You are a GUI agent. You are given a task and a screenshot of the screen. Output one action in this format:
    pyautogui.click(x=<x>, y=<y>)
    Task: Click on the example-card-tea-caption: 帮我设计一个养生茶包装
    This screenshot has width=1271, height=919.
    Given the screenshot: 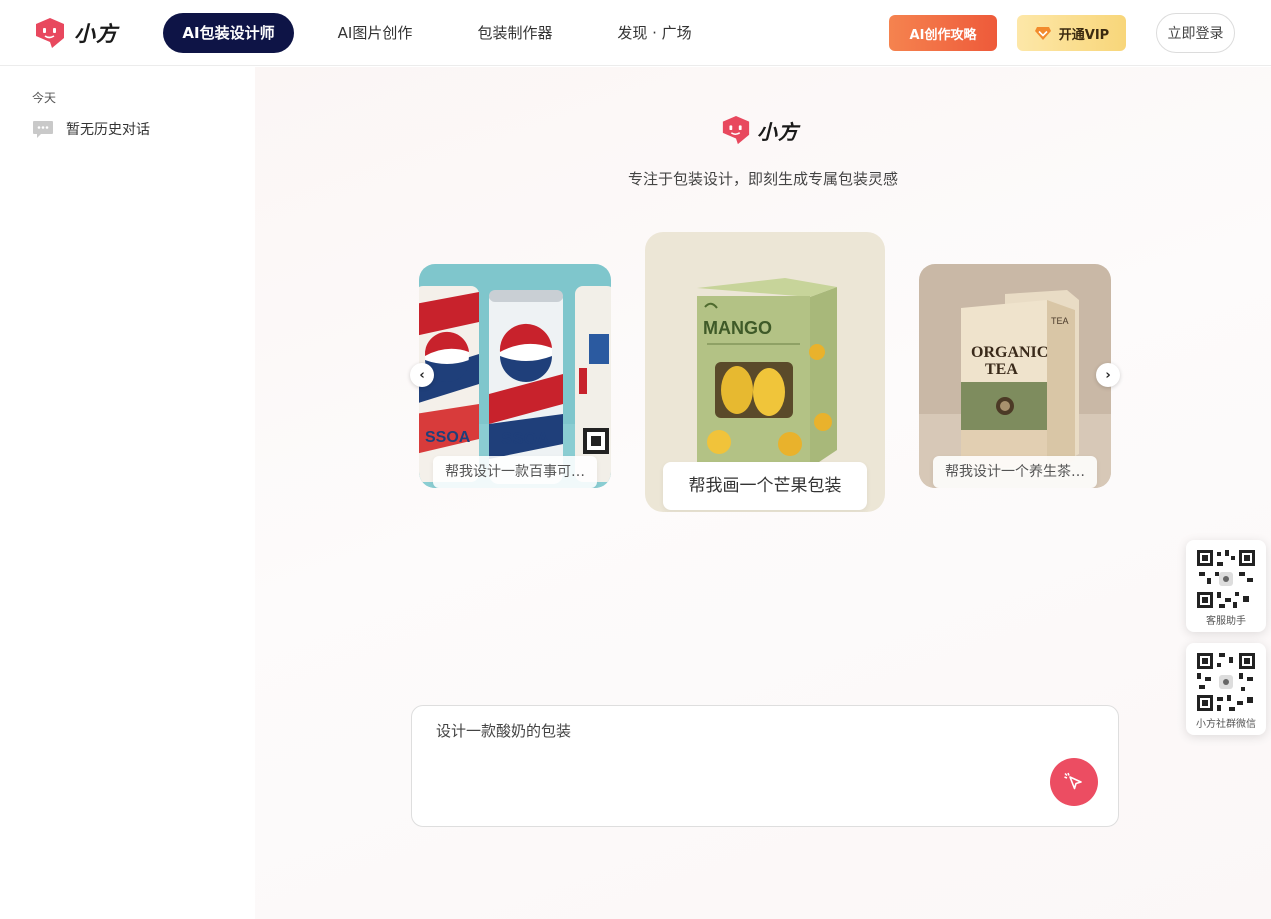 What is the action you would take?
    pyautogui.click(x=1015, y=472)
    